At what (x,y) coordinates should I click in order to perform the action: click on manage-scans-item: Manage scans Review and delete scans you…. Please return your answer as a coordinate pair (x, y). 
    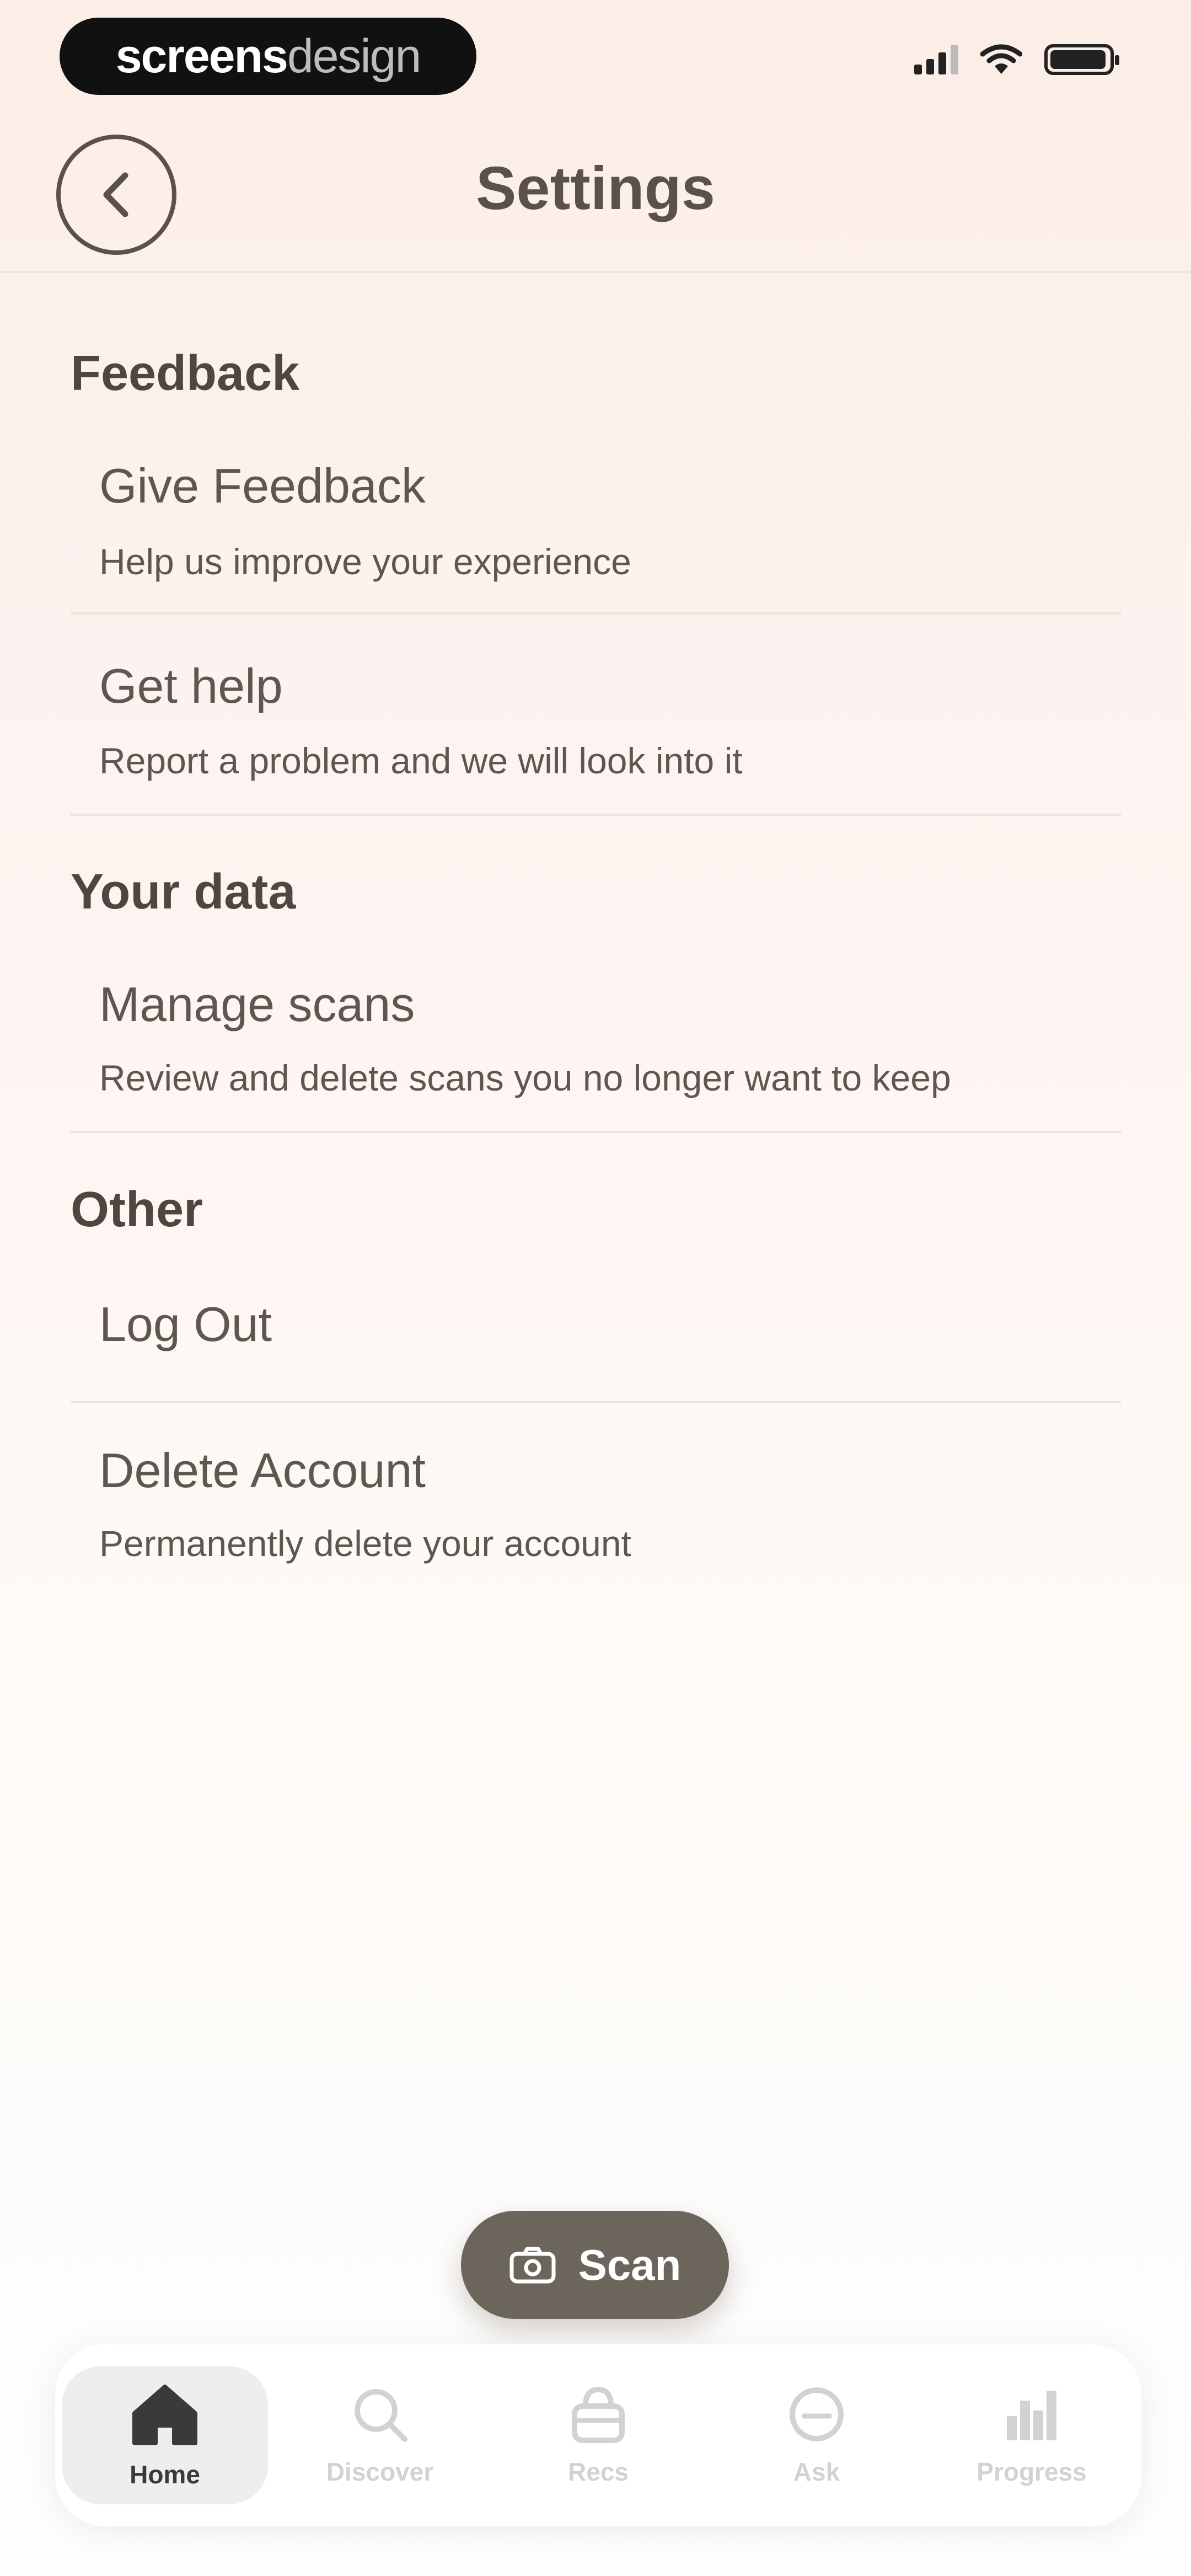
    Looking at the image, I should click on (596, 1056).